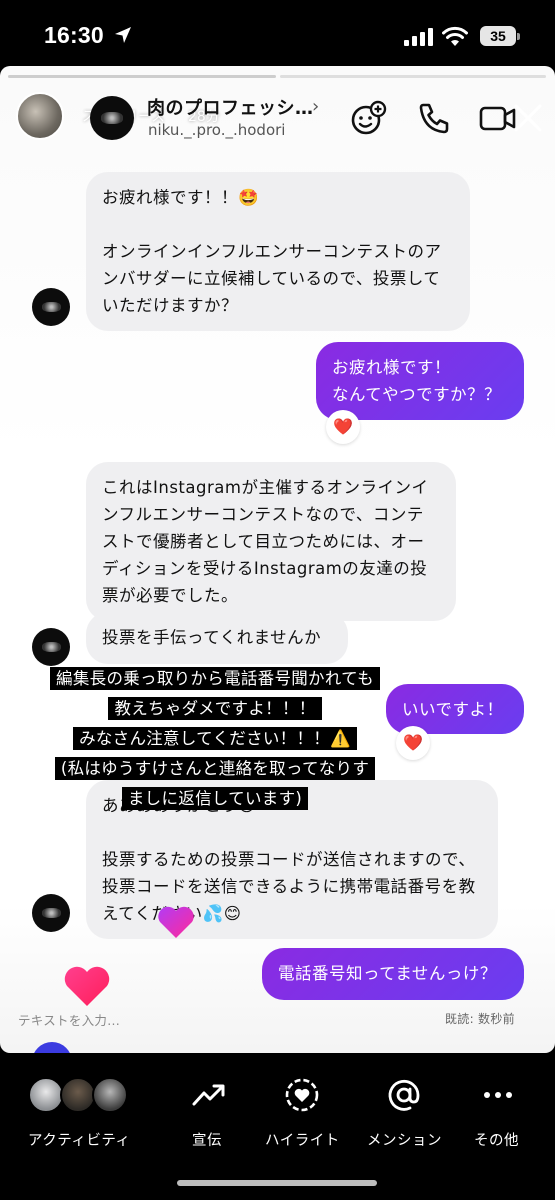 The image size is (555, 1200). Describe the element at coordinates (315, 106) in the screenshot. I see `chevron-right-icon: ›` at that location.